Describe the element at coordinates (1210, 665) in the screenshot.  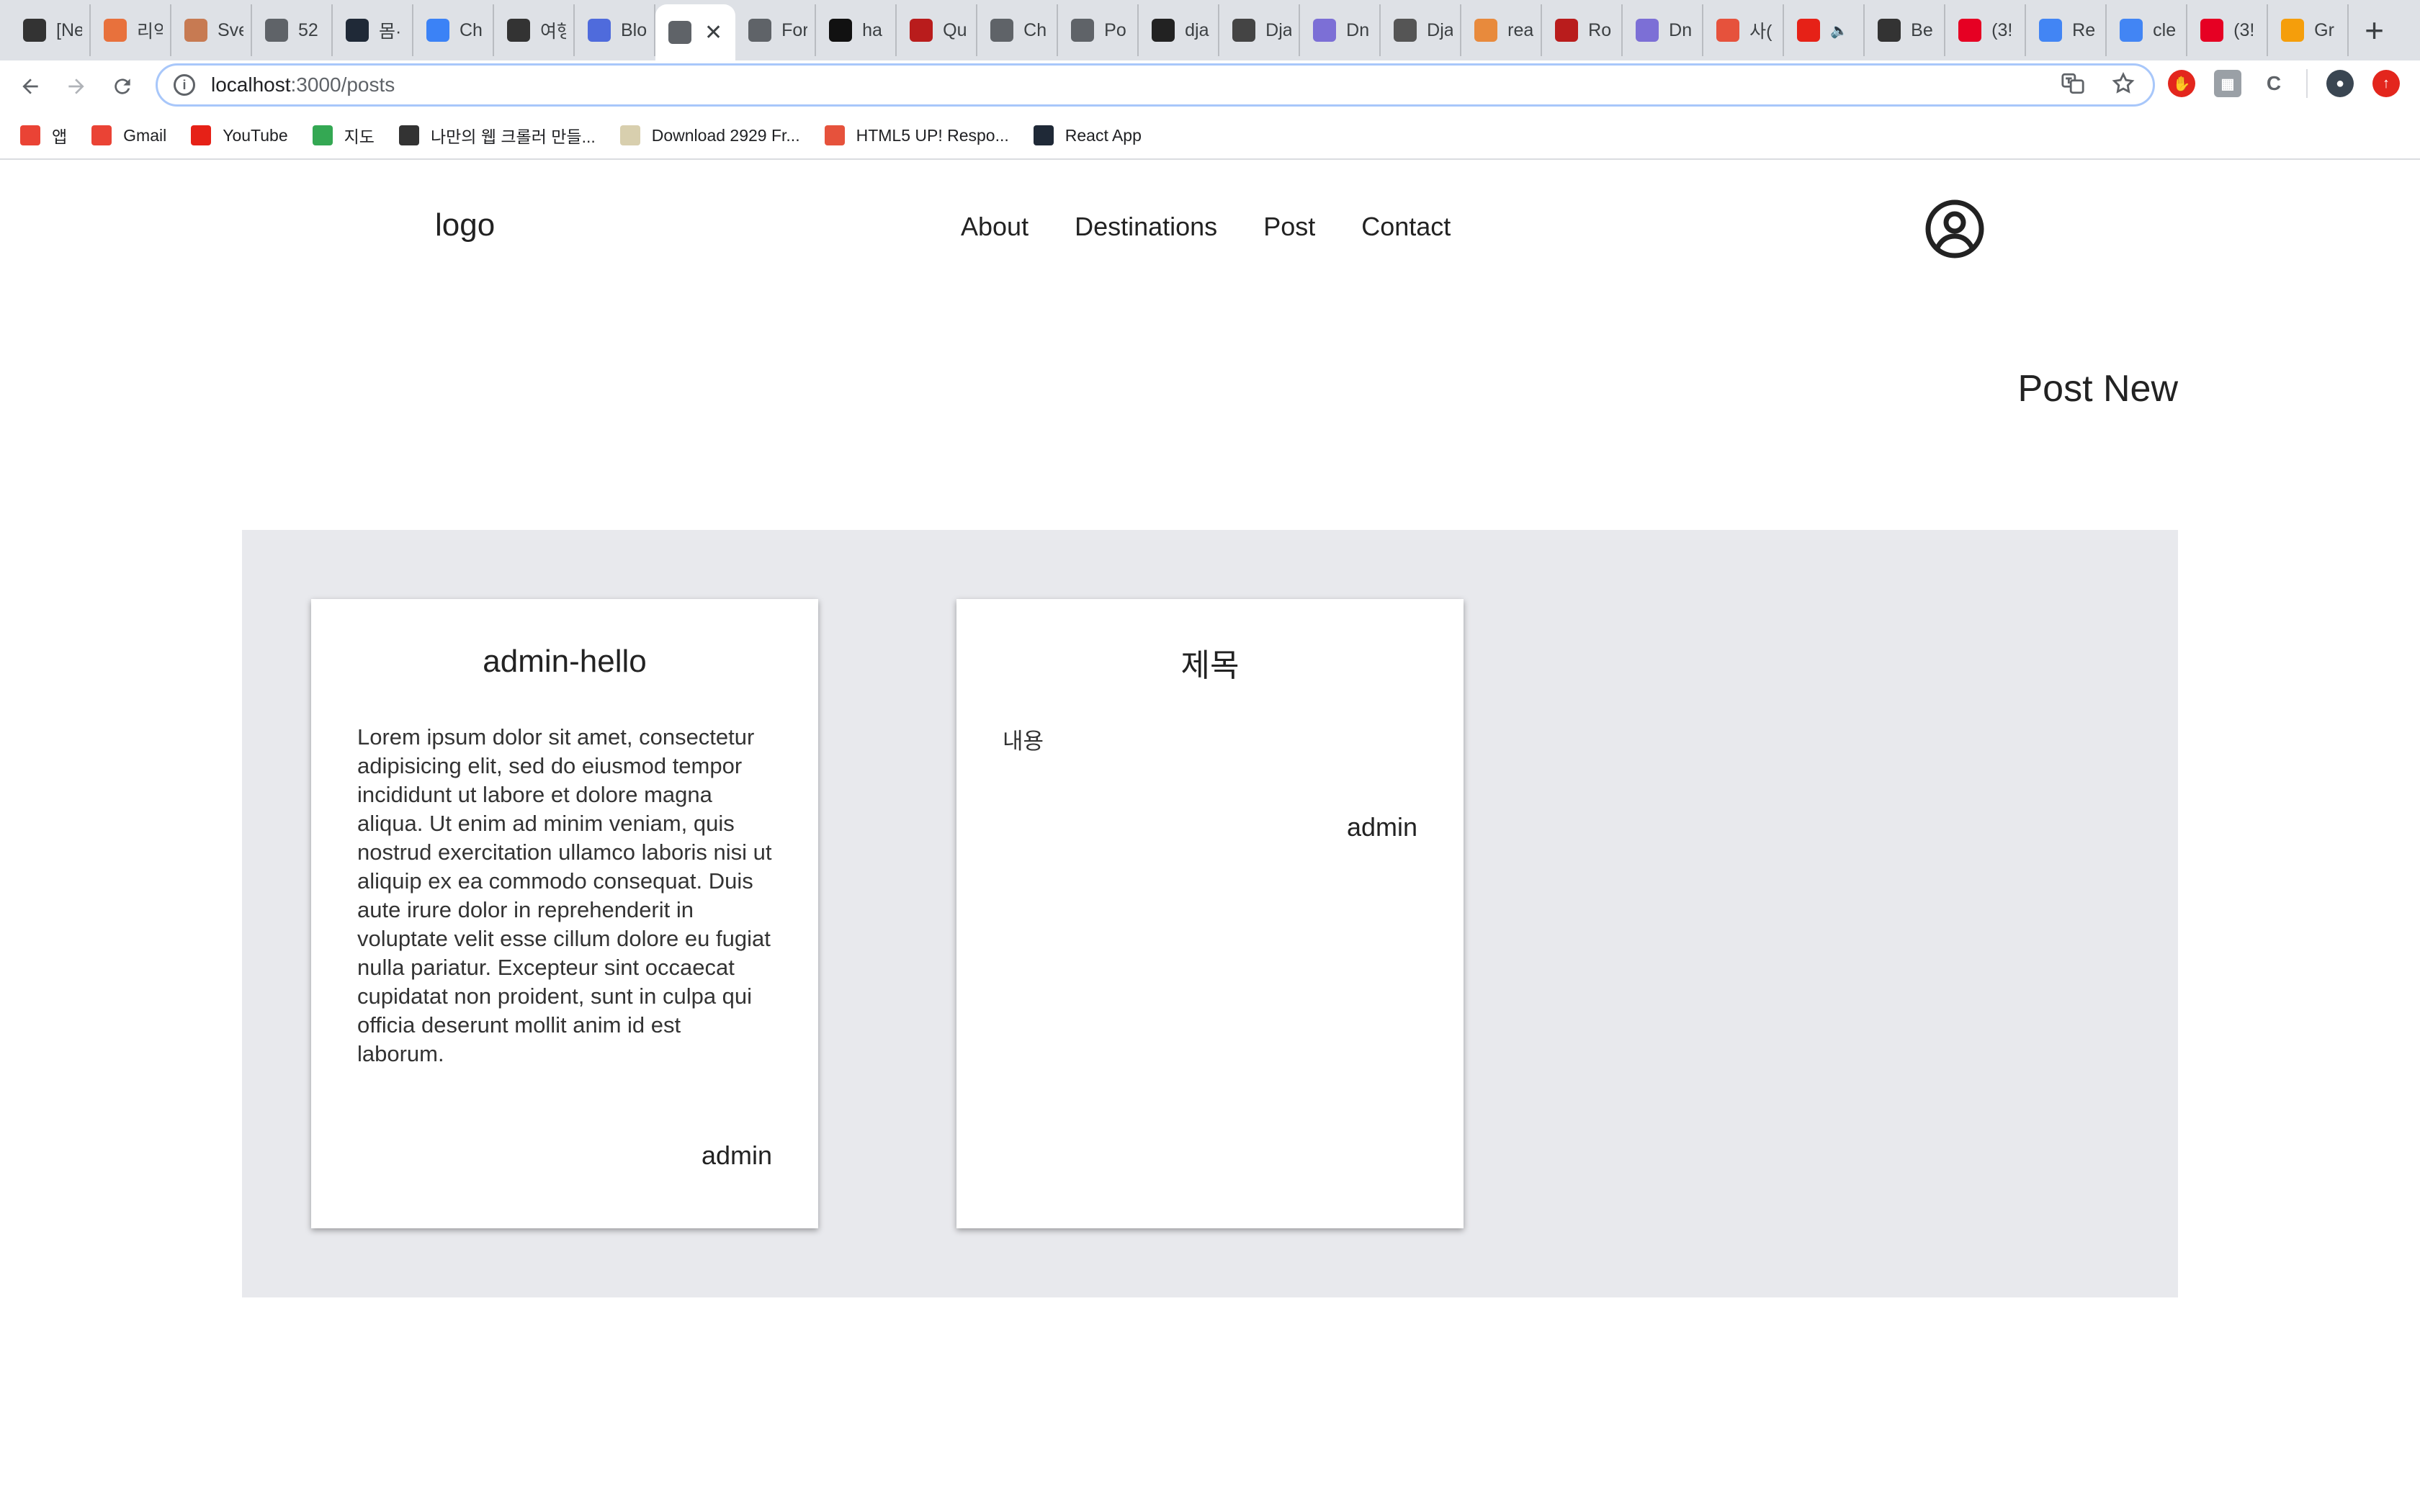
I see `post-title: 제목` at that location.